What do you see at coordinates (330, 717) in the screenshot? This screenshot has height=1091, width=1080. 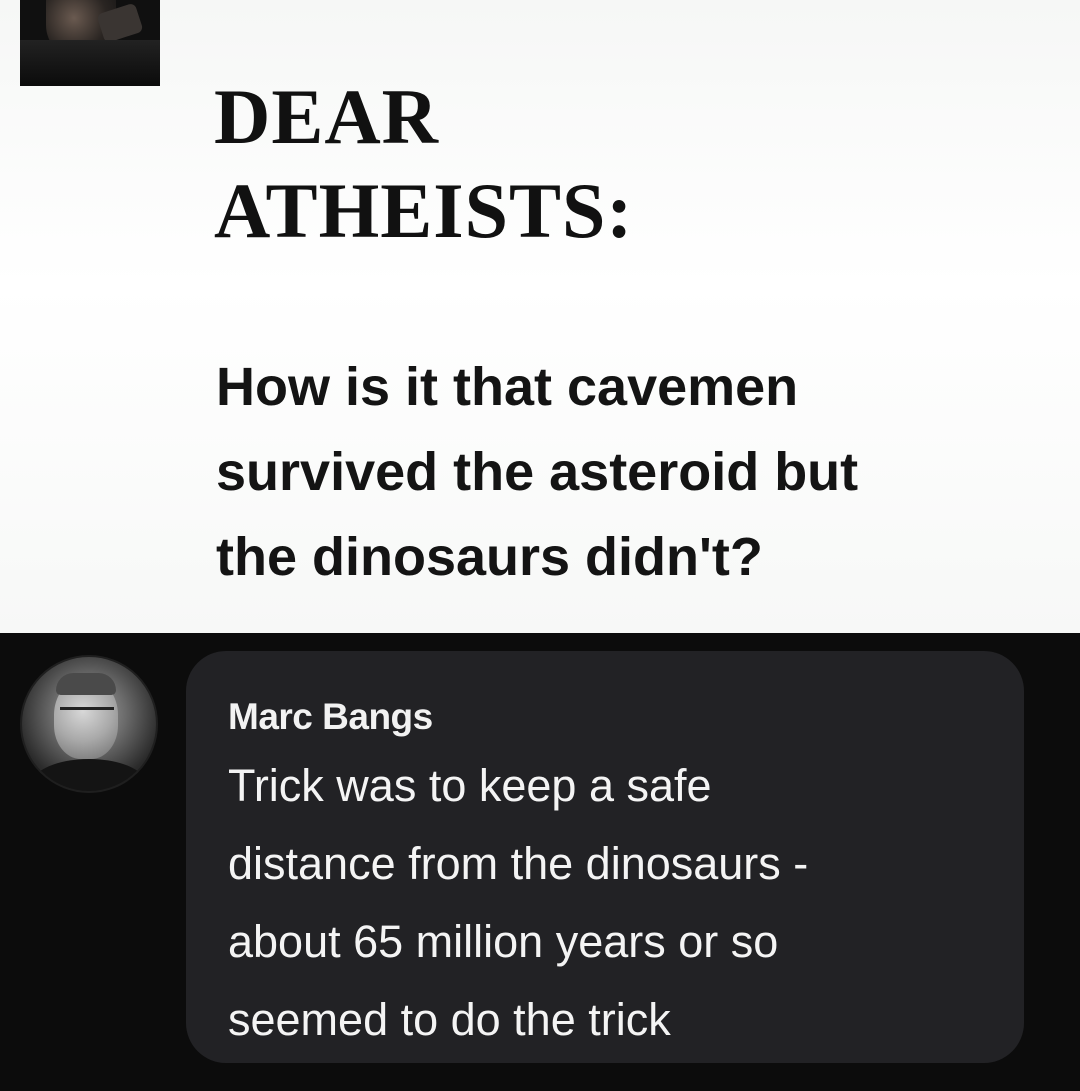 I see `comment-author-name: Marc Bangs` at bounding box center [330, 717].